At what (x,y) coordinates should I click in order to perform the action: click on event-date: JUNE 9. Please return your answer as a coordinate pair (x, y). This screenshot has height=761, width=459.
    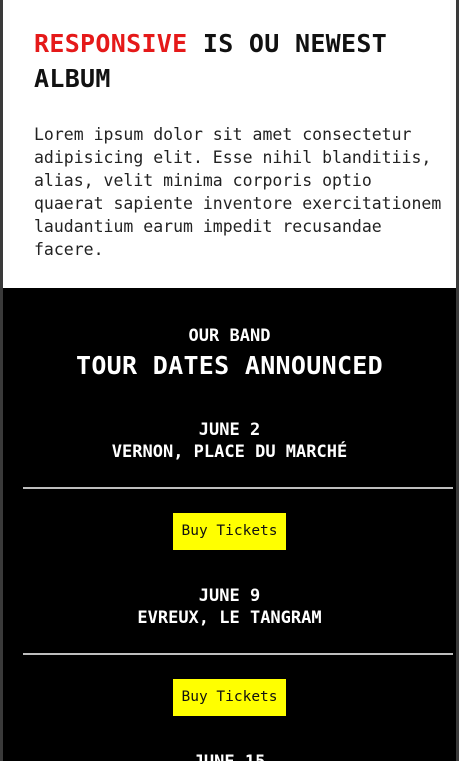
    Looking at the image, I should click on (229, 596).